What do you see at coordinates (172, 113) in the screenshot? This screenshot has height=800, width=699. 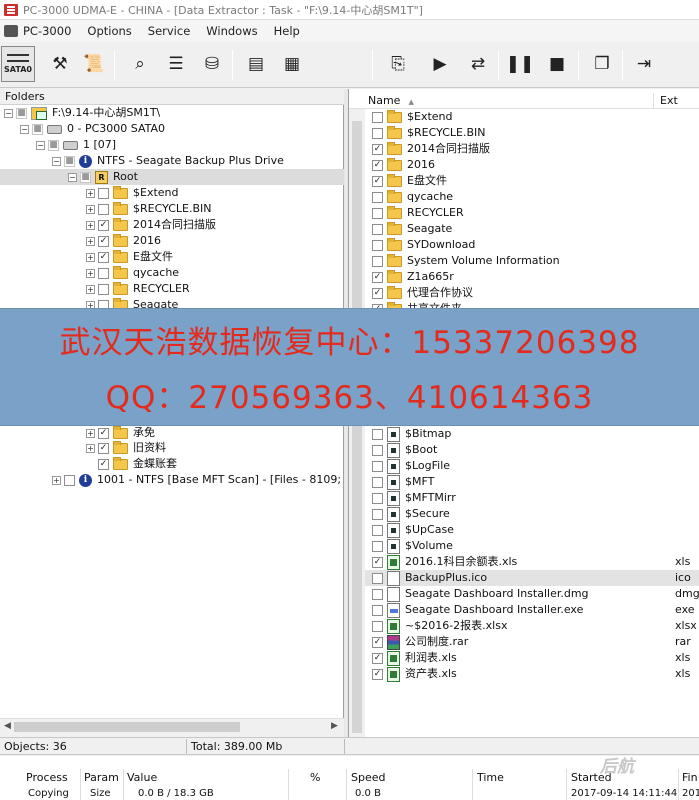 I see `tree-node-task: − ■ F:\9.14-中心胡SM1T\` at bounding box center [172, 113].